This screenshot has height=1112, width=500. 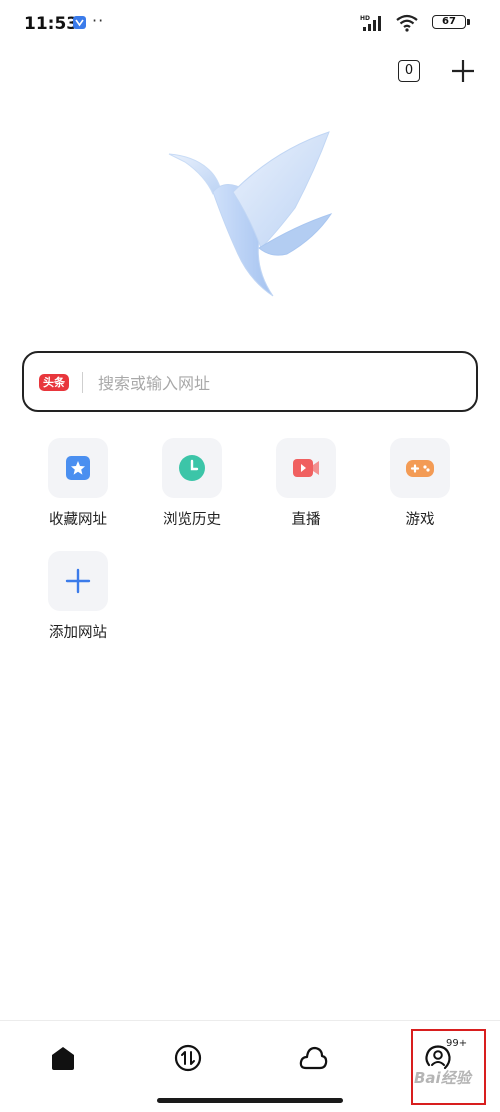 What do you see at coordinates (54, 382) in the screenshot?
I see `search-engine-badge: 头条` at bounding box center [54, 382].